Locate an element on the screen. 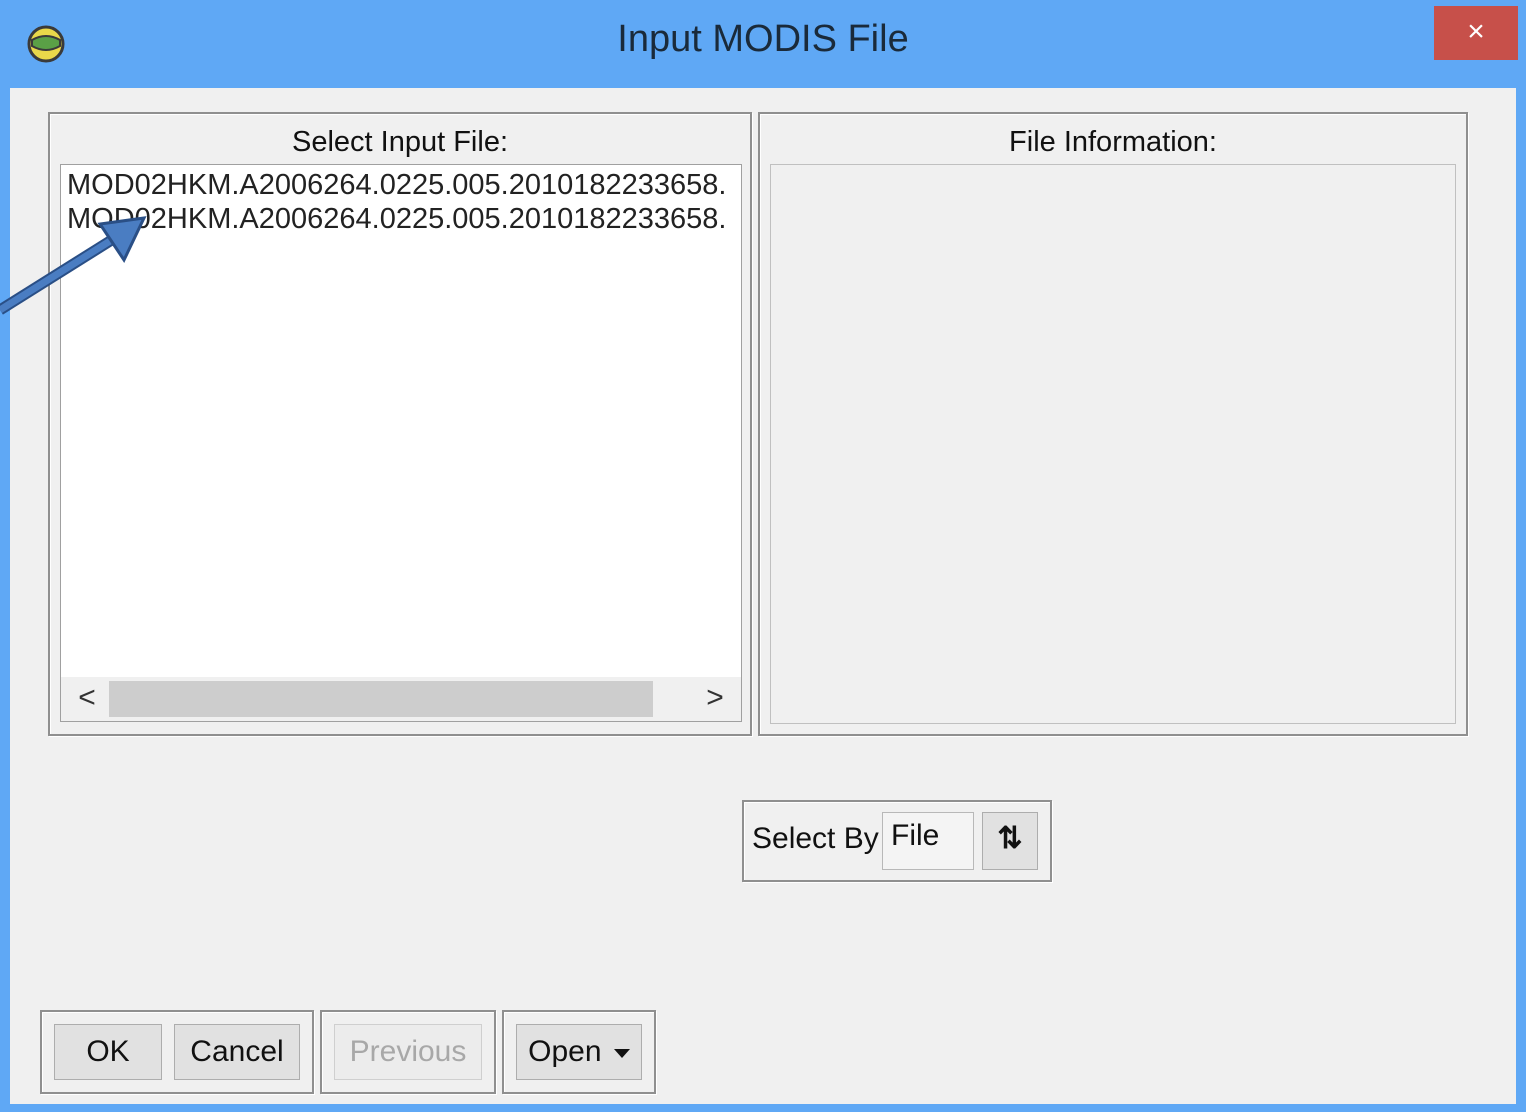  horizontal-scrollbar: < > is located at coordinates (401, 699).